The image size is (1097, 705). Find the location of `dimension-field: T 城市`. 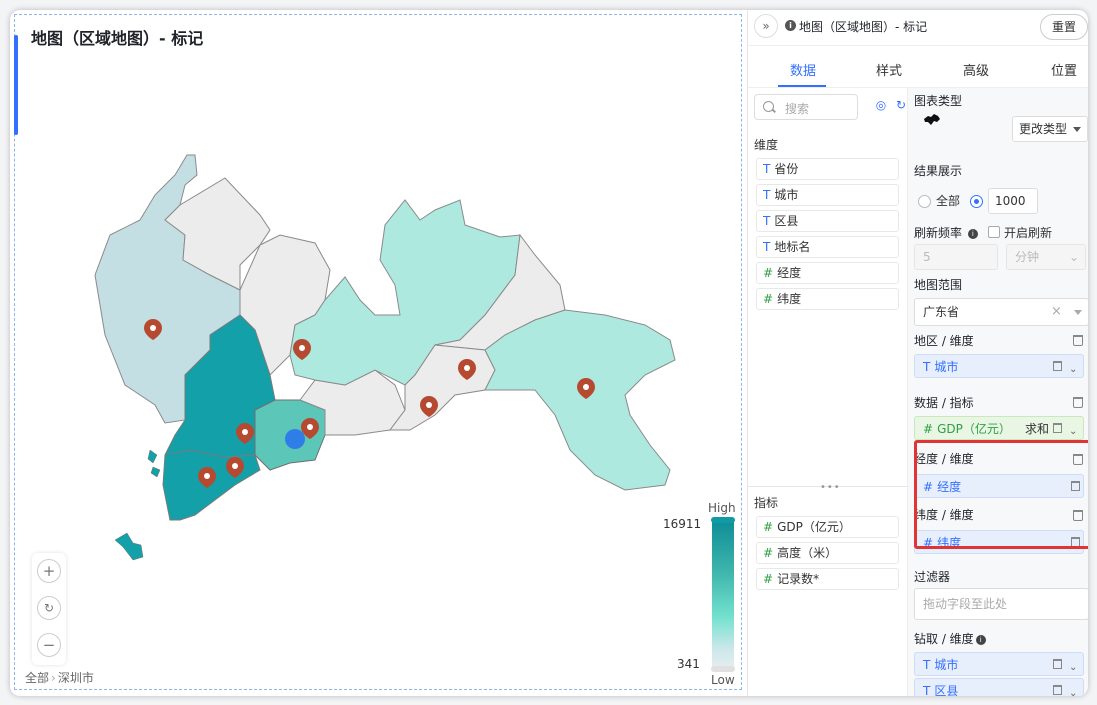

dimension-field: T 城市 is located at coordinates (827, 195).